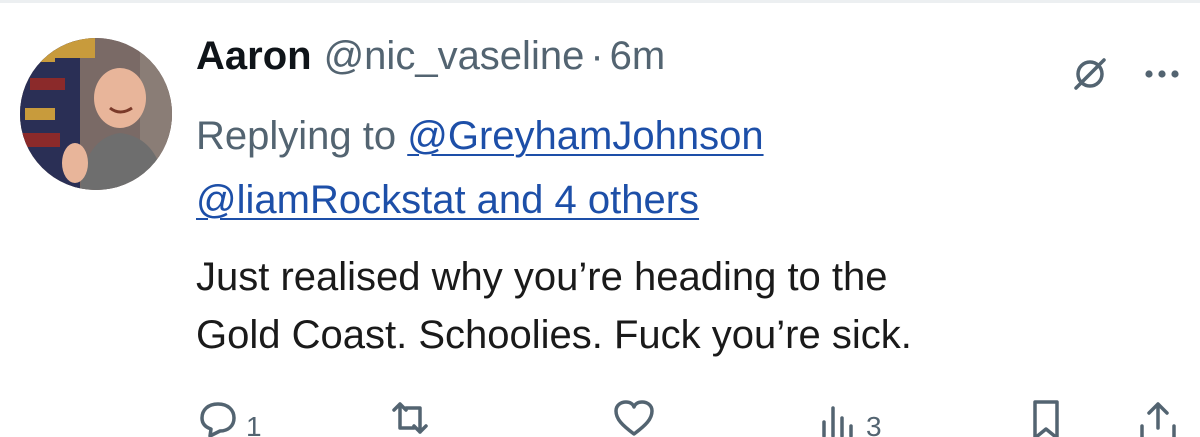  I want to click on bookmark-icon, so click(1046, 417).